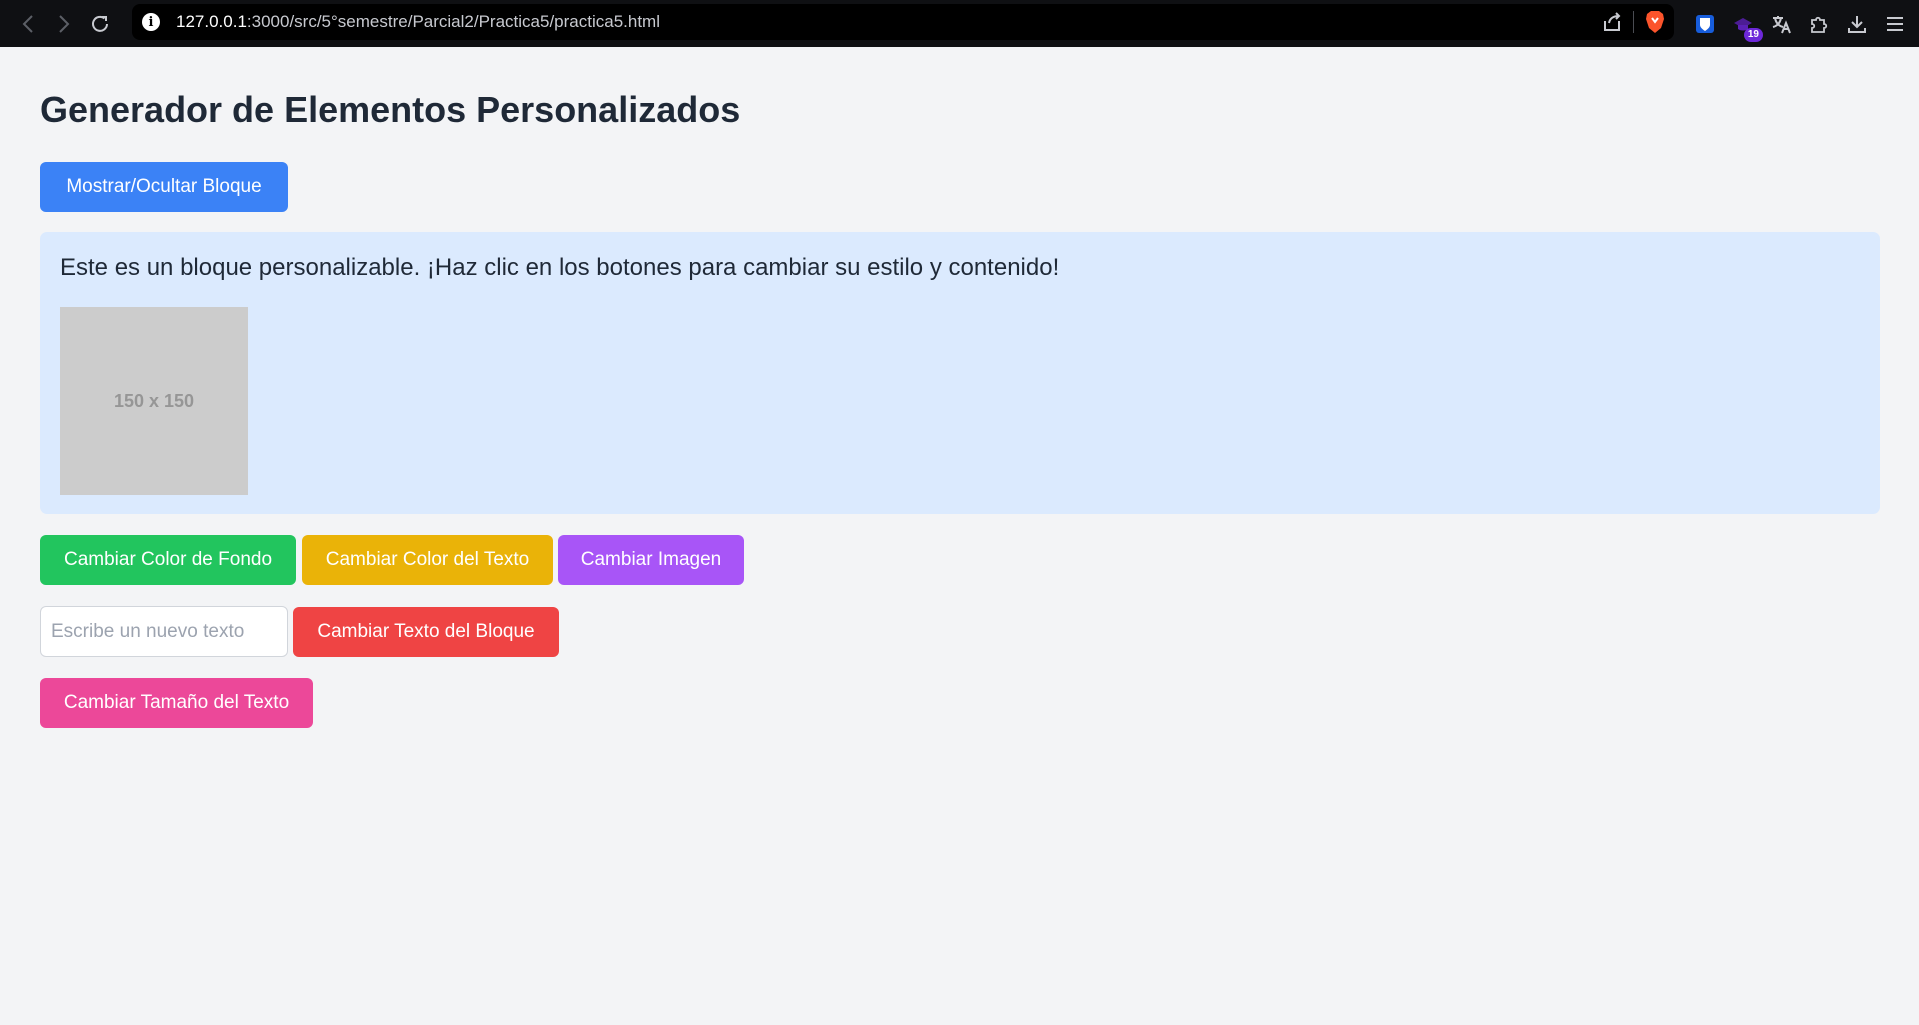 This screenshot has height=1025, width=1919. Describe the element at coordinates (390, 109) in the screenshot. I see `page-title: Generador de Elementos Personalizados` at that location.